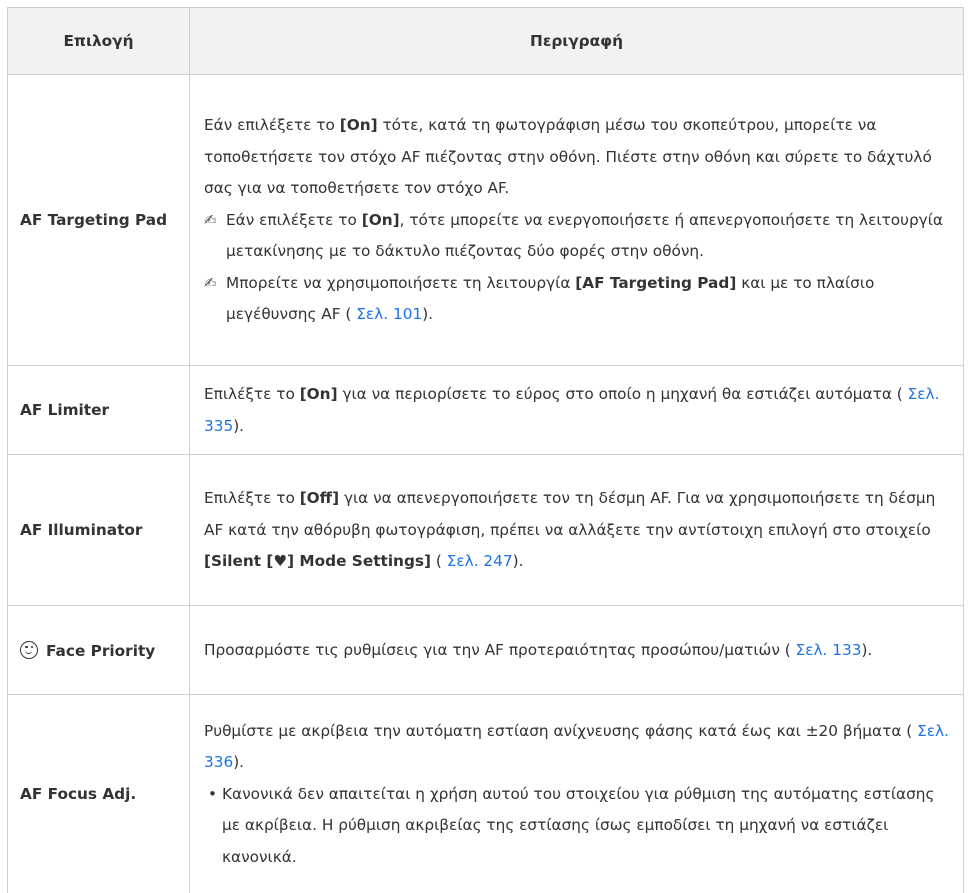  What do you see at coordinates (29, 649) in the screenshot?
I see `face-smile-icon` at bounding box center [29, 649].